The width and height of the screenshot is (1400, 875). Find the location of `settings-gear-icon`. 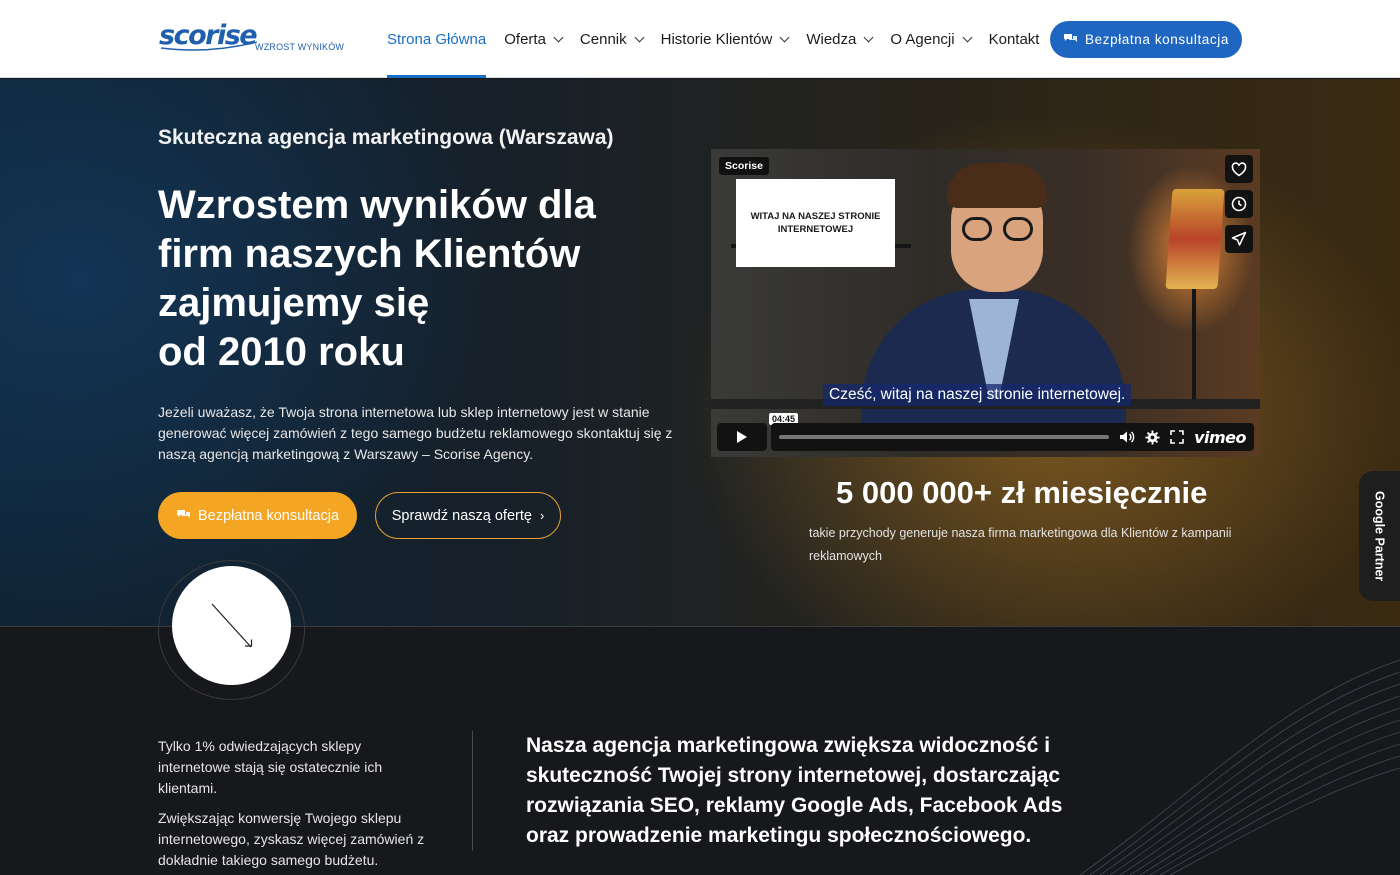

settings-gear-icon is located at coordinates (1152, 437).